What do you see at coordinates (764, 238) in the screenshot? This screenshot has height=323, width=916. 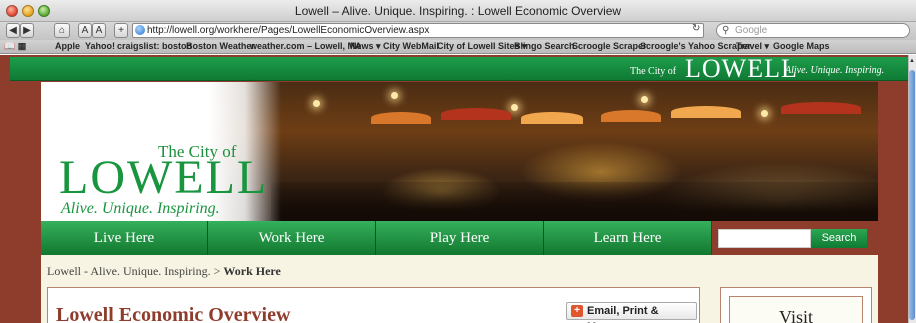 I see `site-search-input` at bounding box center [764, 238].